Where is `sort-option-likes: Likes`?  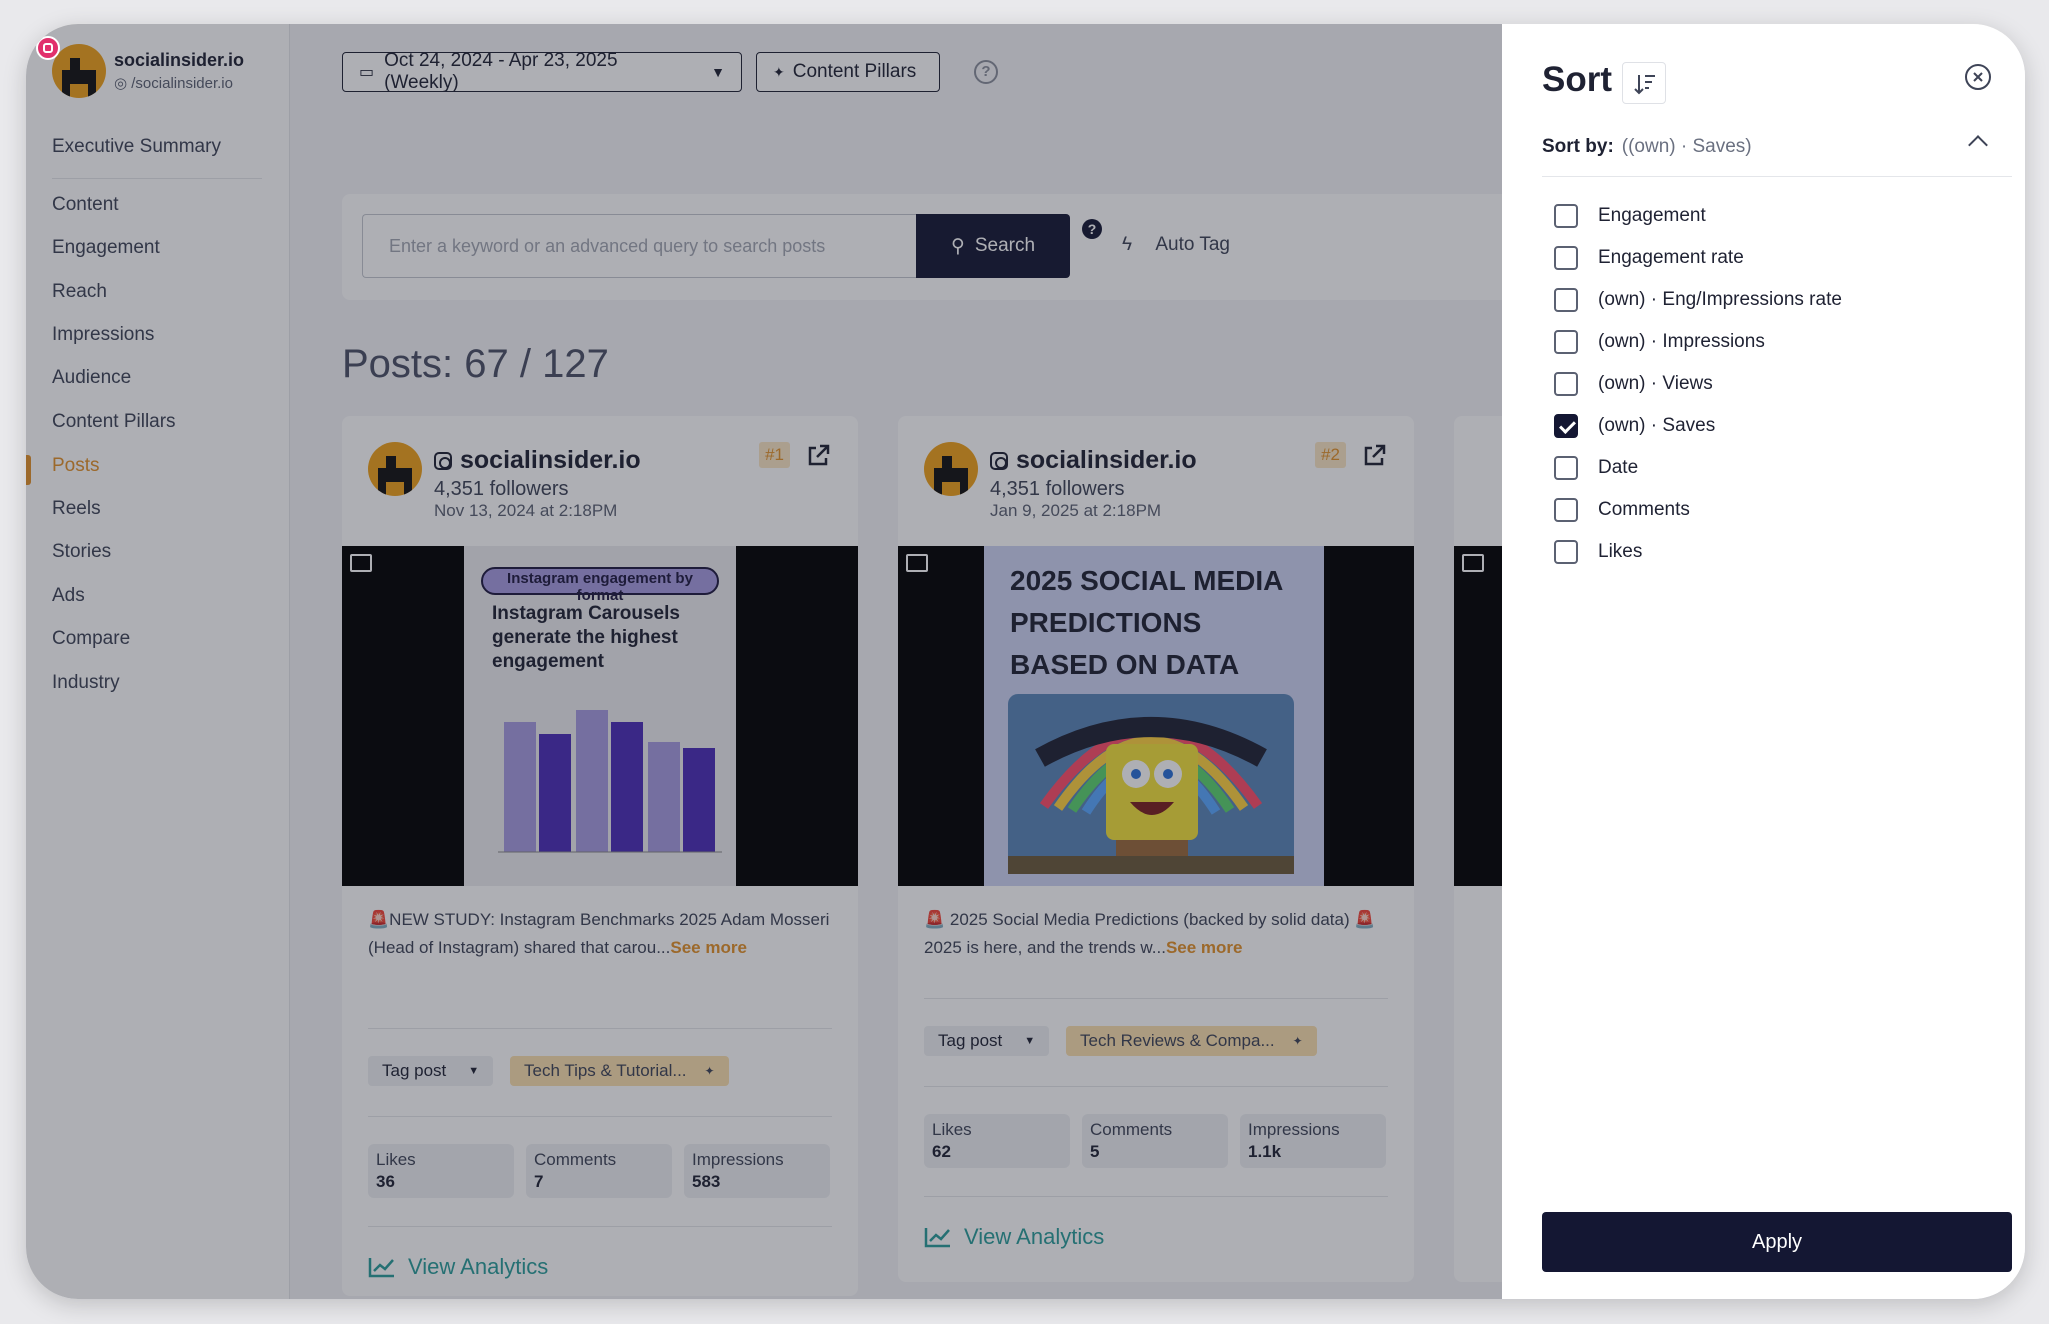
sort-option-likes: Likes is located at coordinates (1598, 552).